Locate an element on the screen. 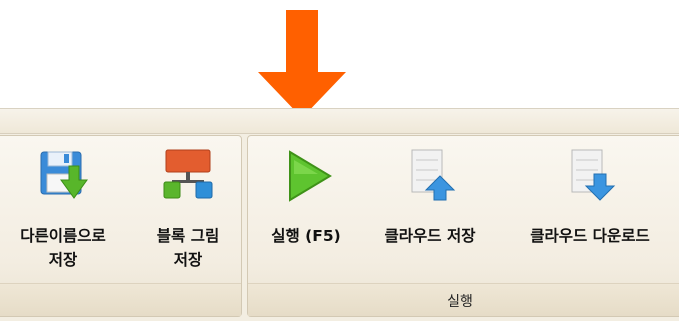 This screenshot has height=321, width=679. run-label: 실행 (F5) is located at coordinates (306, 236).